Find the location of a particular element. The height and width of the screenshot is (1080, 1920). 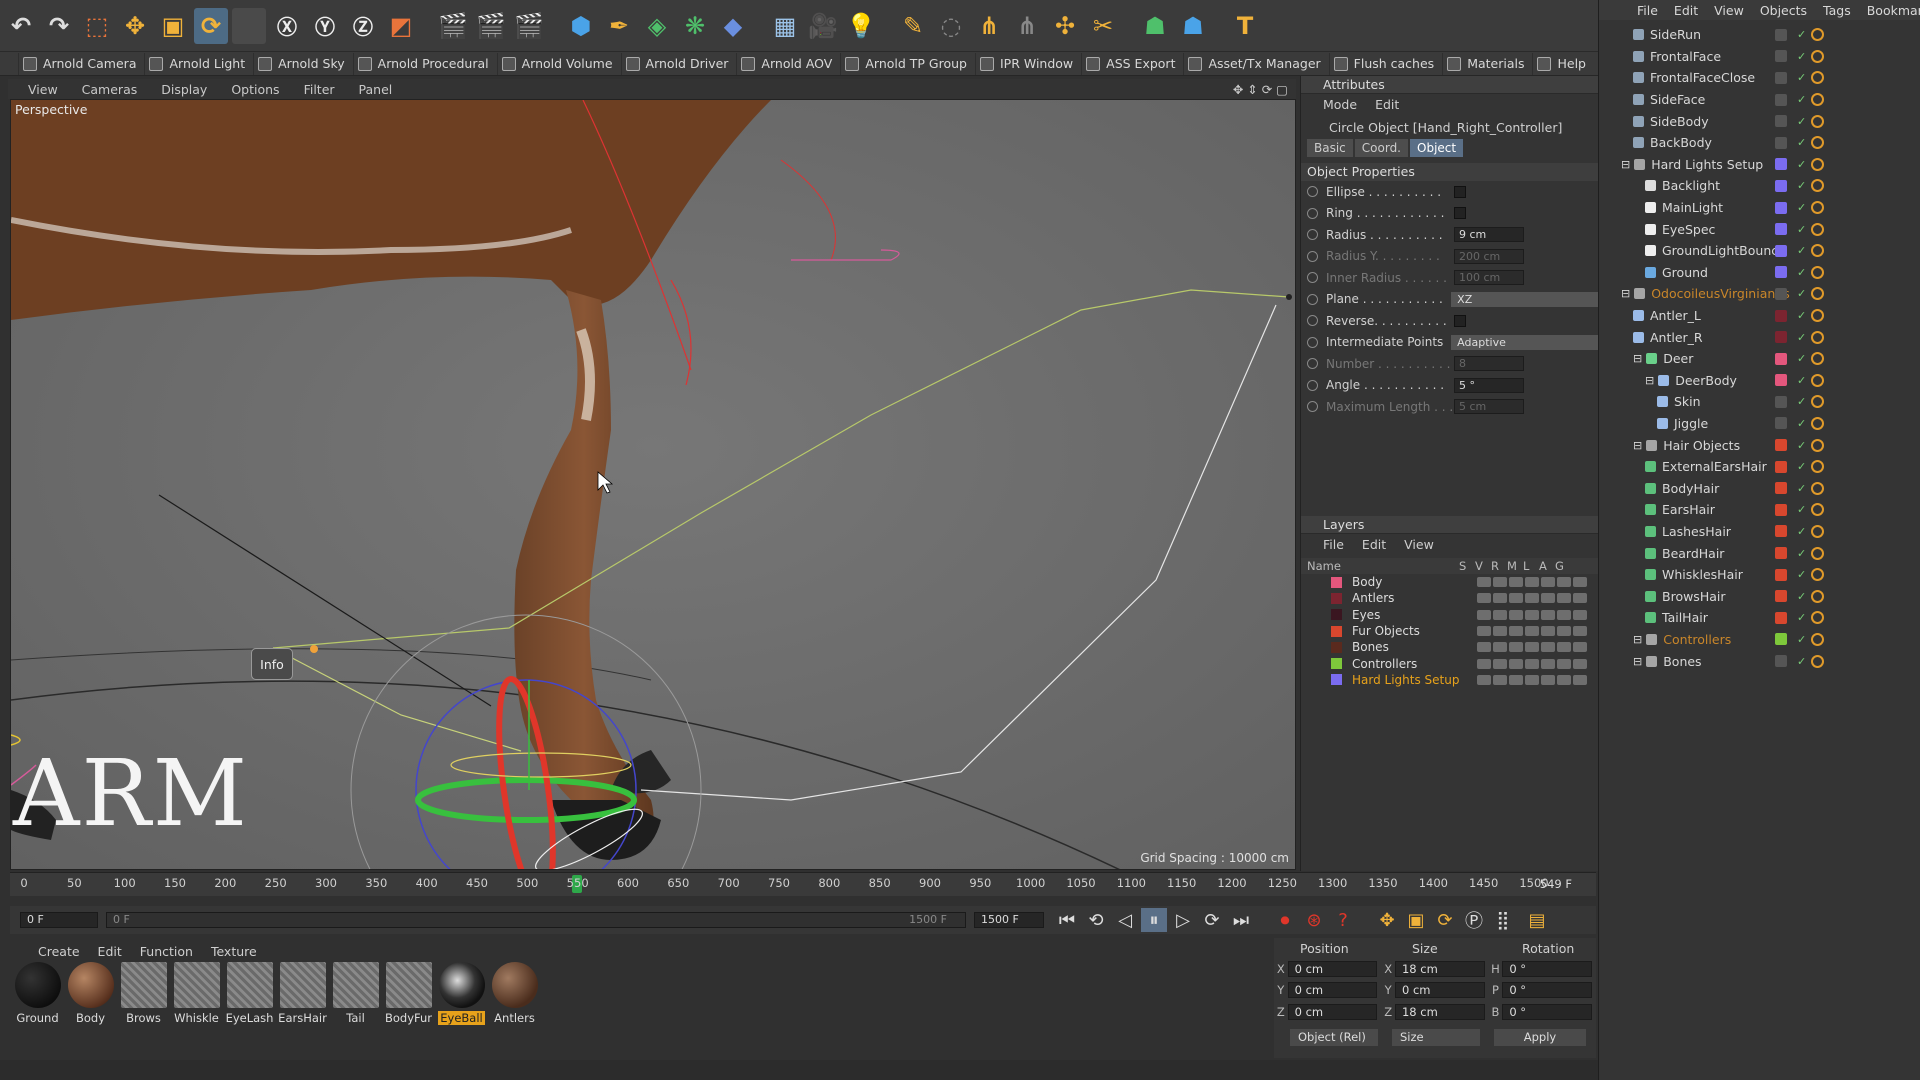

character-pose-icon: ☗ is located at coordinates (1155, 26).